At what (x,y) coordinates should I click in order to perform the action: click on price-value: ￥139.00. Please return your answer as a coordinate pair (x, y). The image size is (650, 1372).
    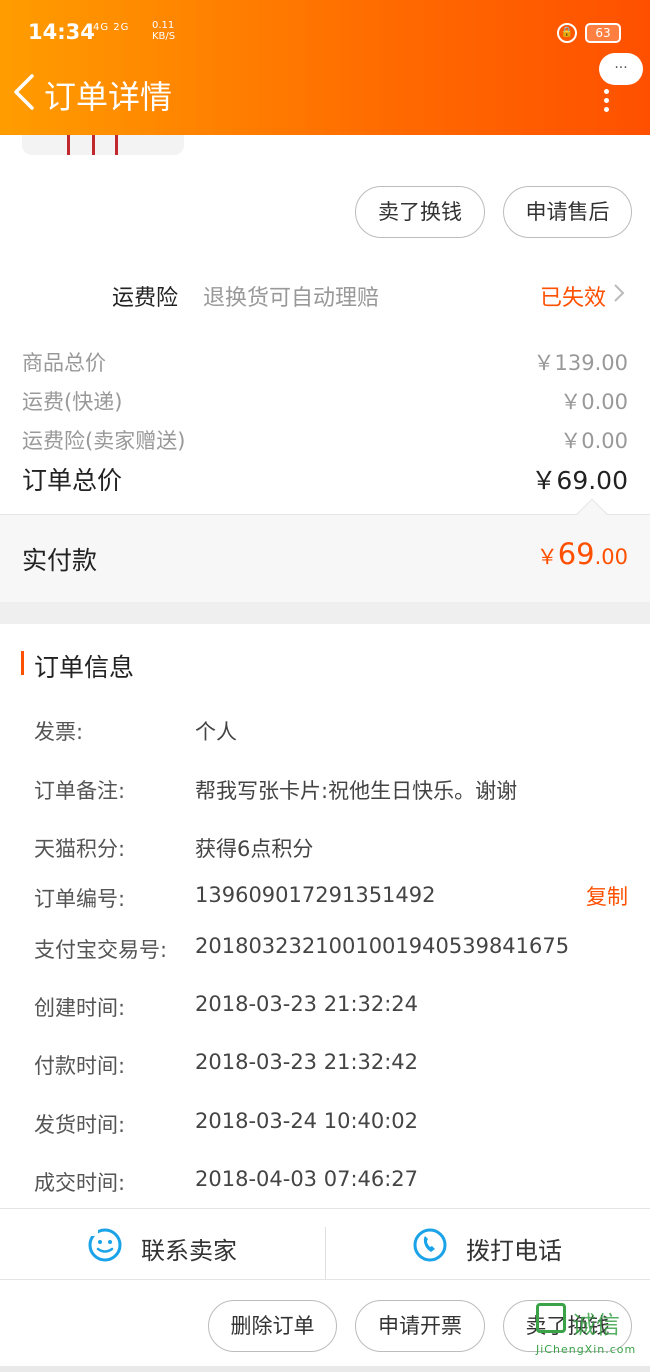
    Looking at the image, I should click on (580, 363).